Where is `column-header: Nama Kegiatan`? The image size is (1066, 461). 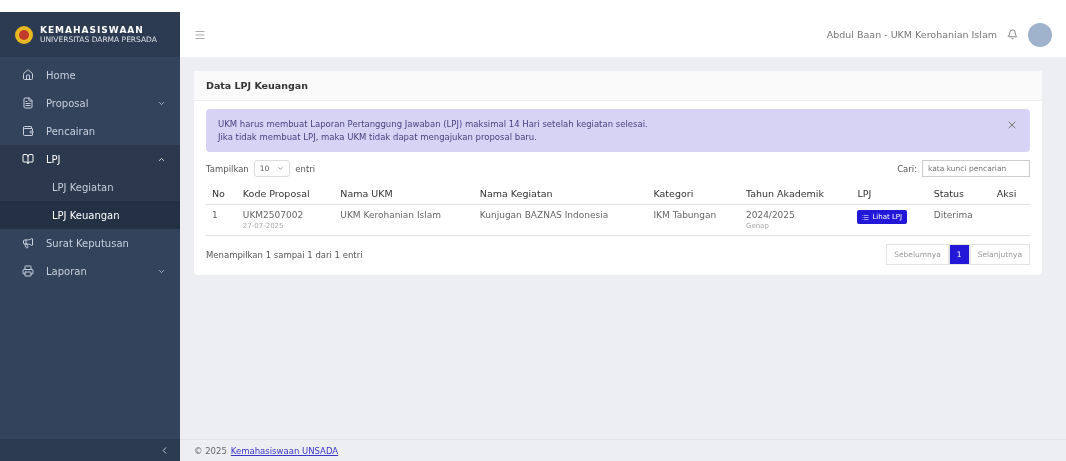
column-header: Nama Kegiatan is located at coordinates (560, 194).